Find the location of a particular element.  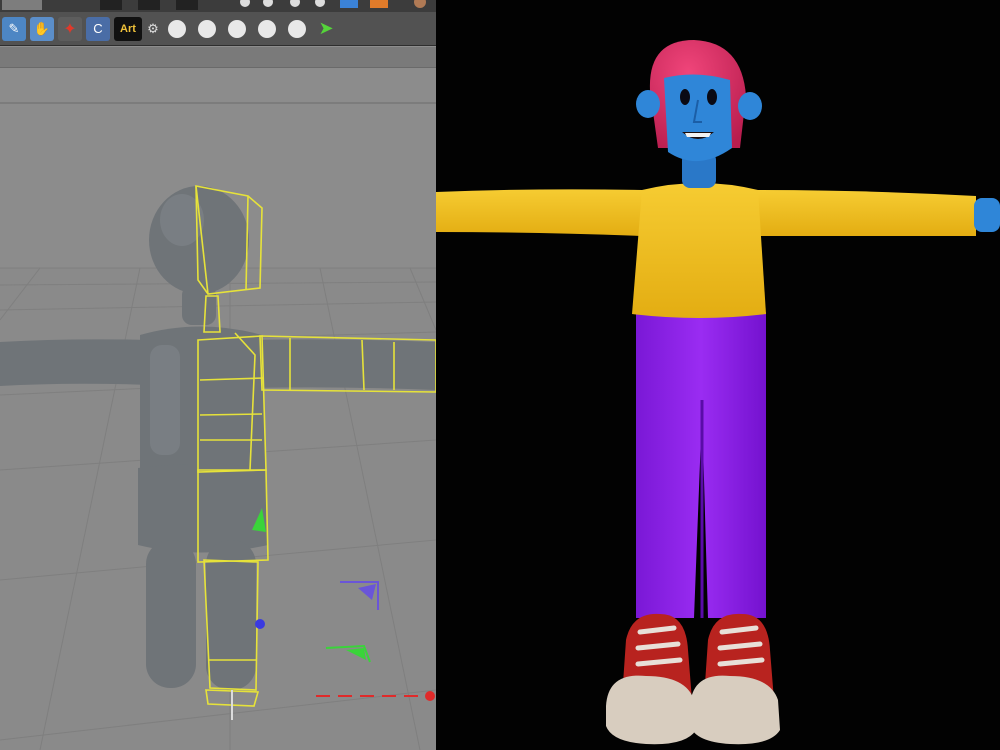

mesh-neck is located at coordinates (199, 305).